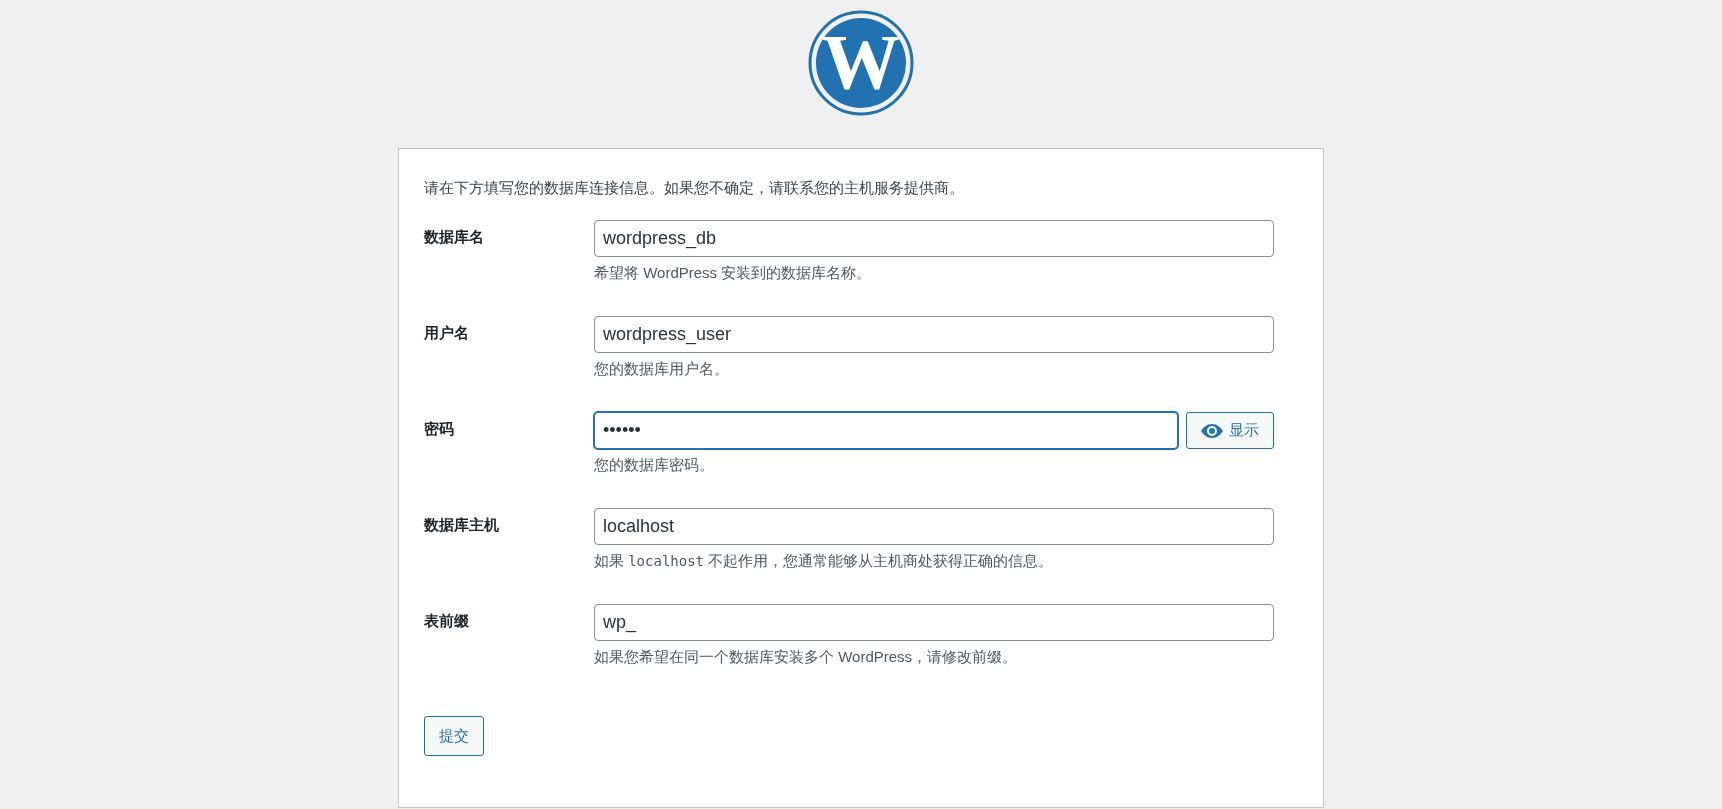 The width and height of the screenshot is (1722, 809). Describe the element at coordinates (934, 526) in the screenshot. I see `input-field: localhost` at that location.